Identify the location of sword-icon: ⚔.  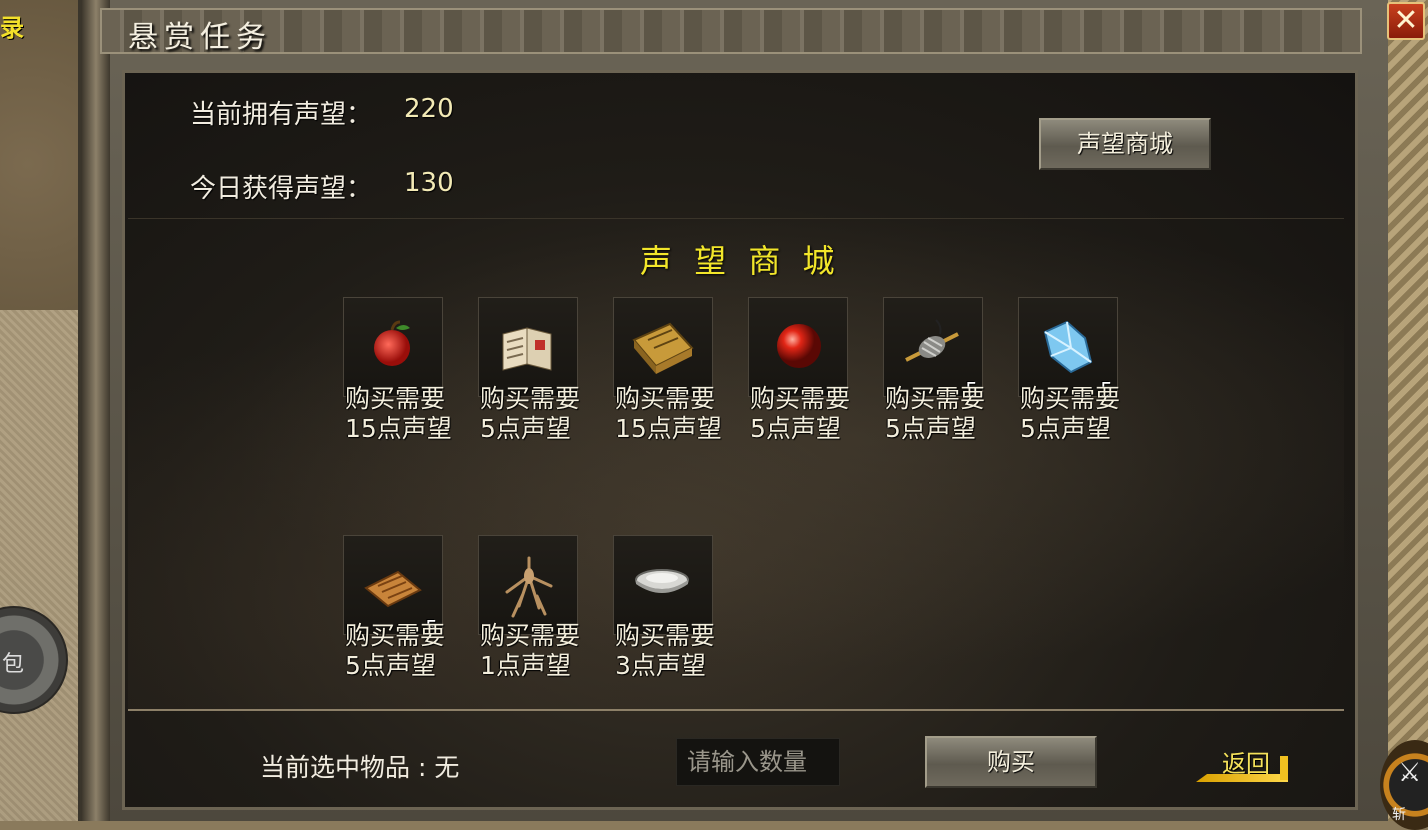
(1410, 773).